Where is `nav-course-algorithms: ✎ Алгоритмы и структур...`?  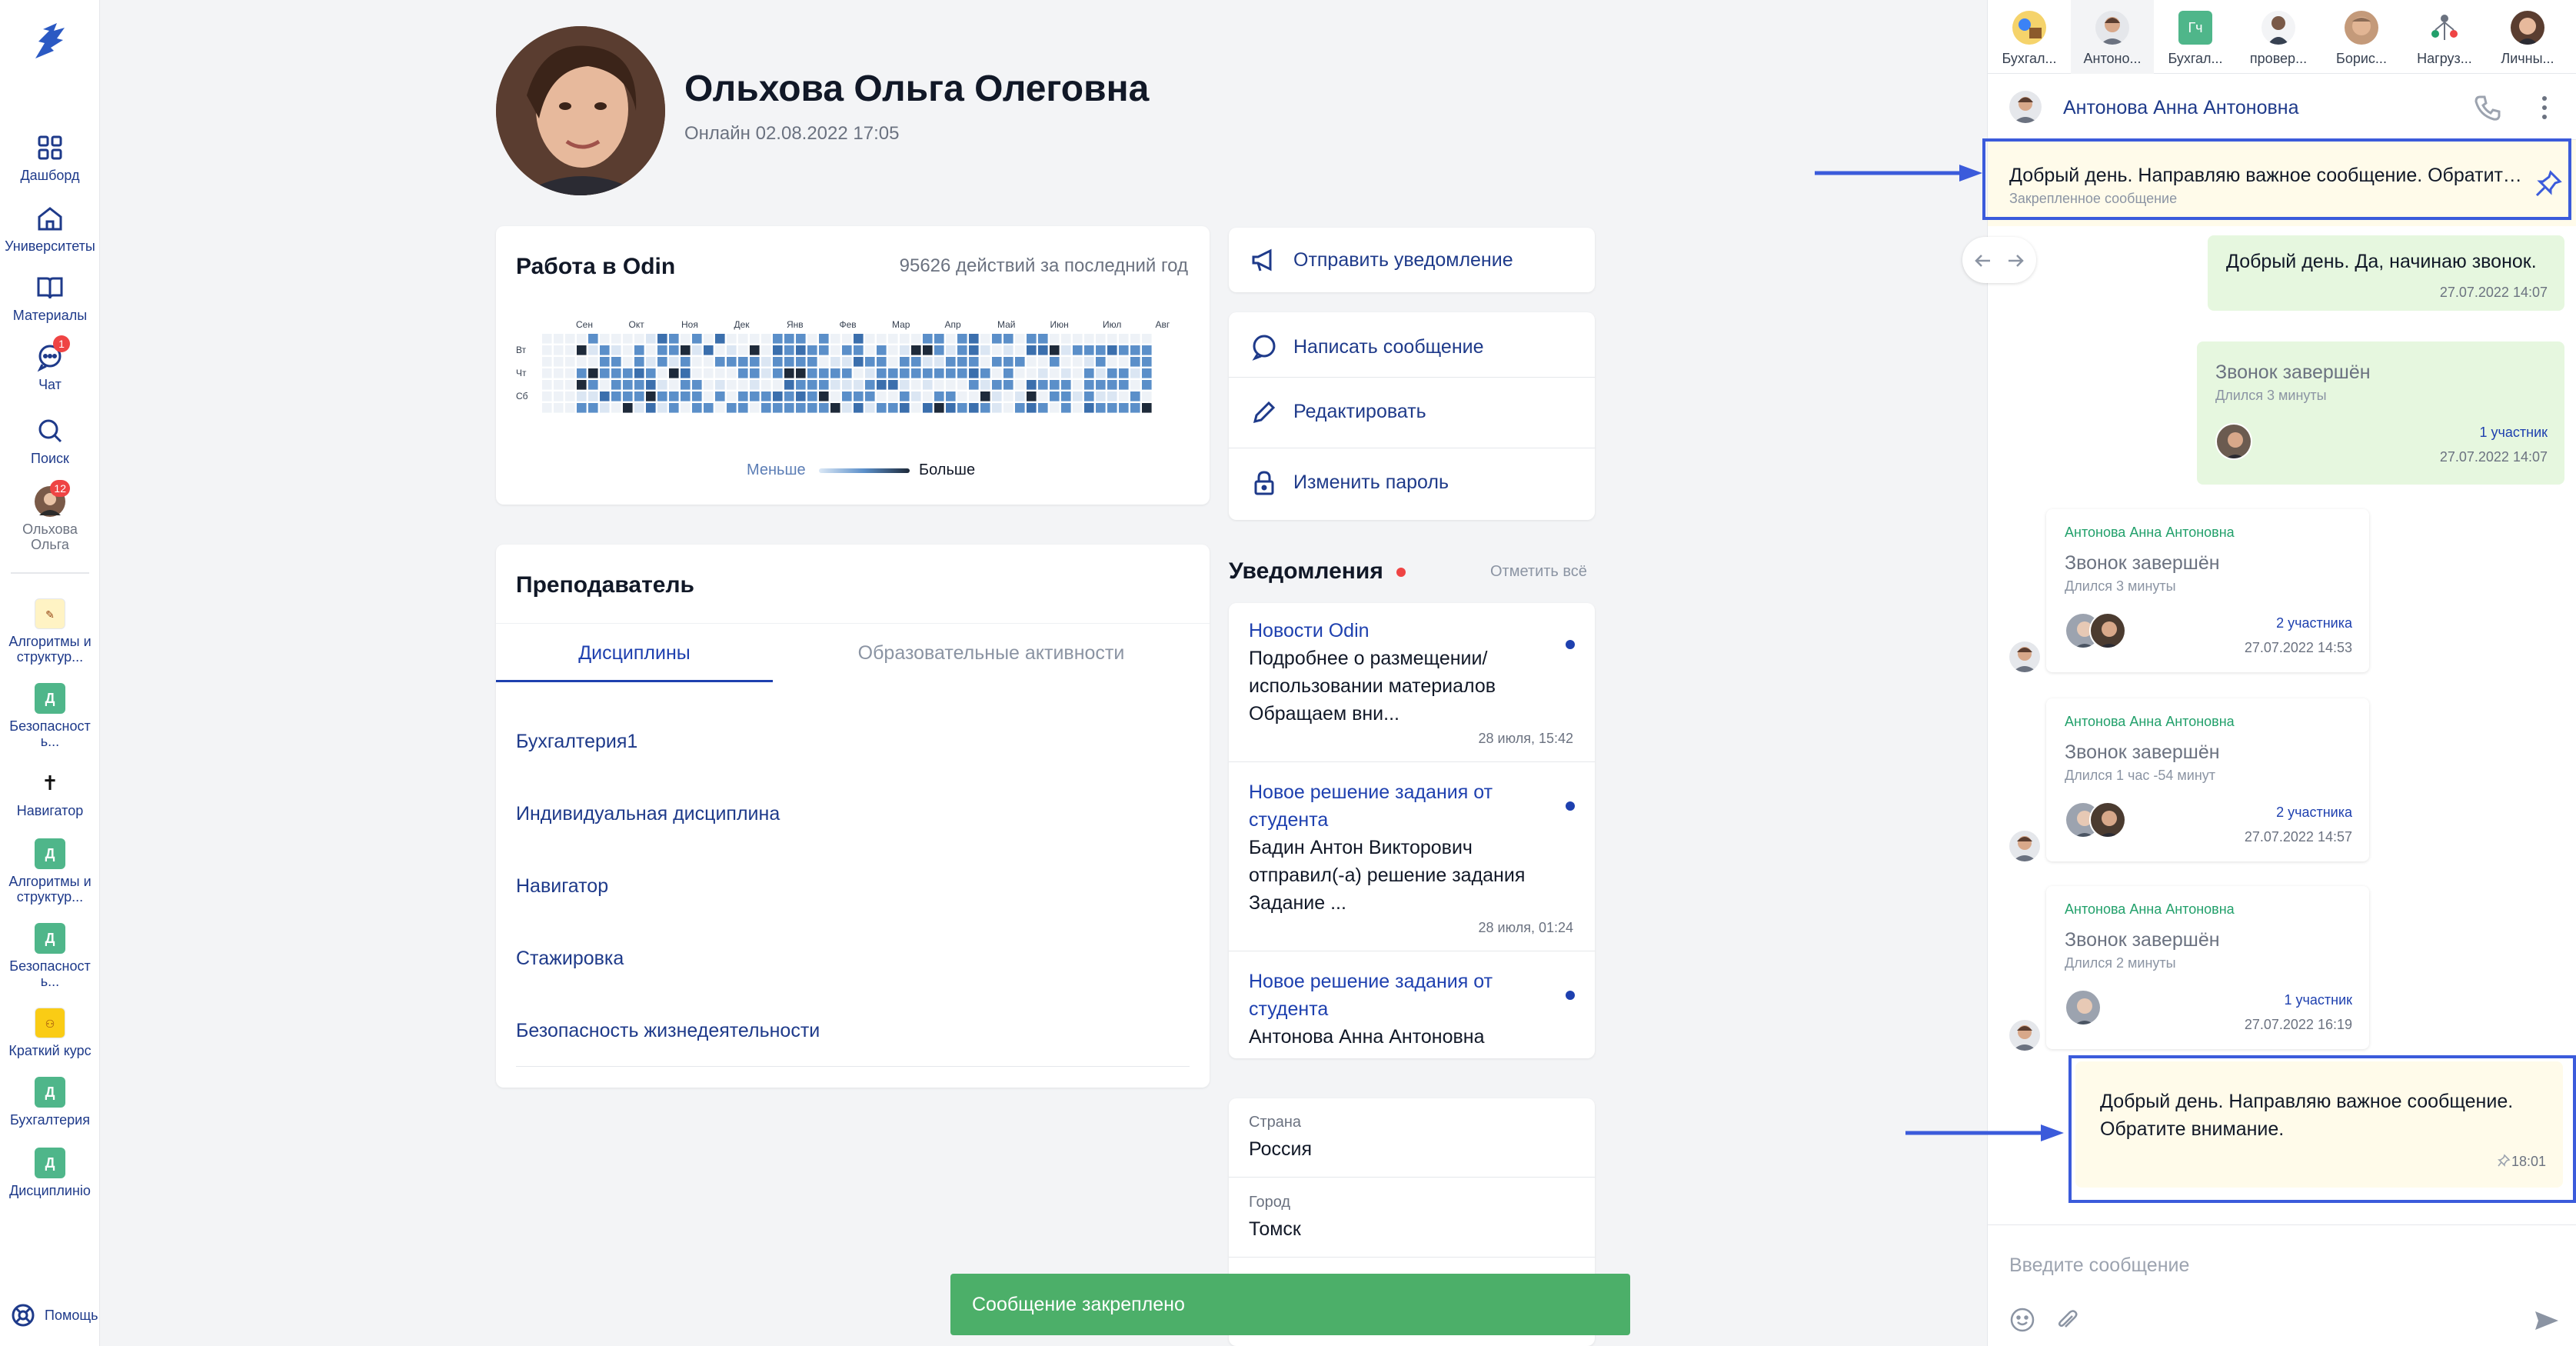 nav-course-algorithms: ✎ Алгоритмы и структур... is located at coordinates (50, 631).